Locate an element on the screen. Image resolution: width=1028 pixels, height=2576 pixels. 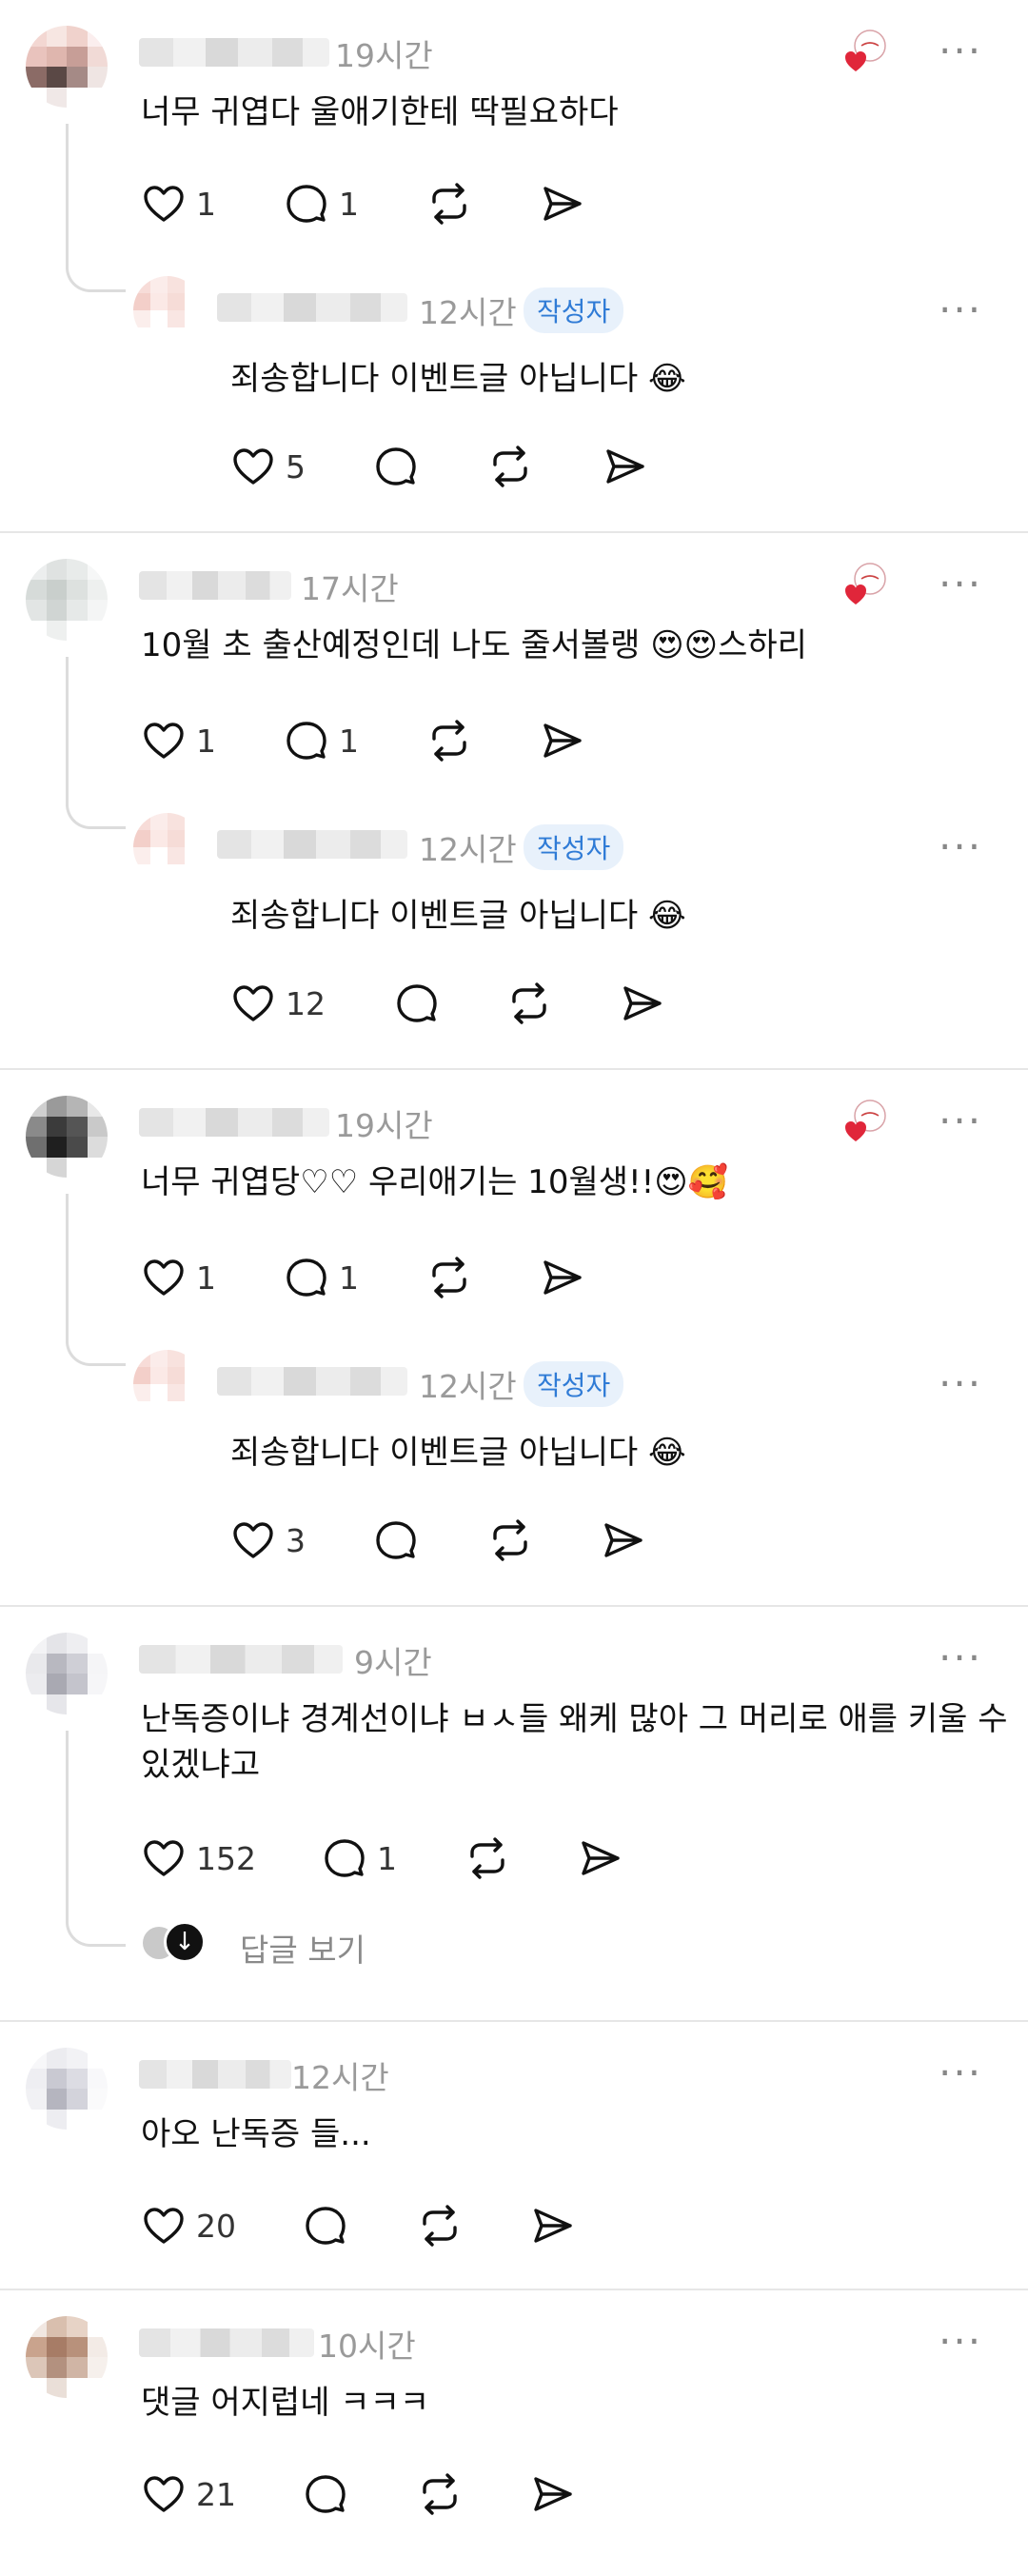
reply-like-button: 3 is located at coordinates (268, 1540).